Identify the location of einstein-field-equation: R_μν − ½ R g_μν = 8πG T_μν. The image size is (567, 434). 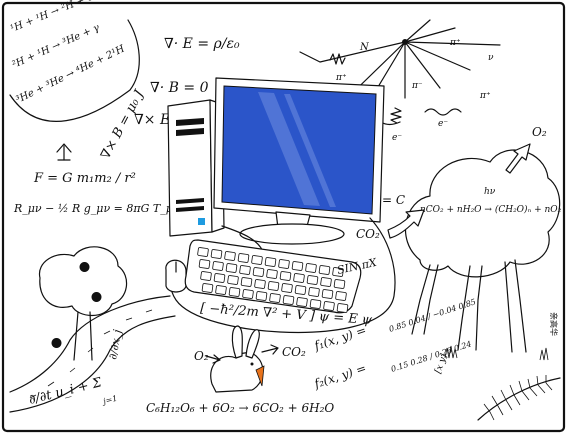
(96, 208).